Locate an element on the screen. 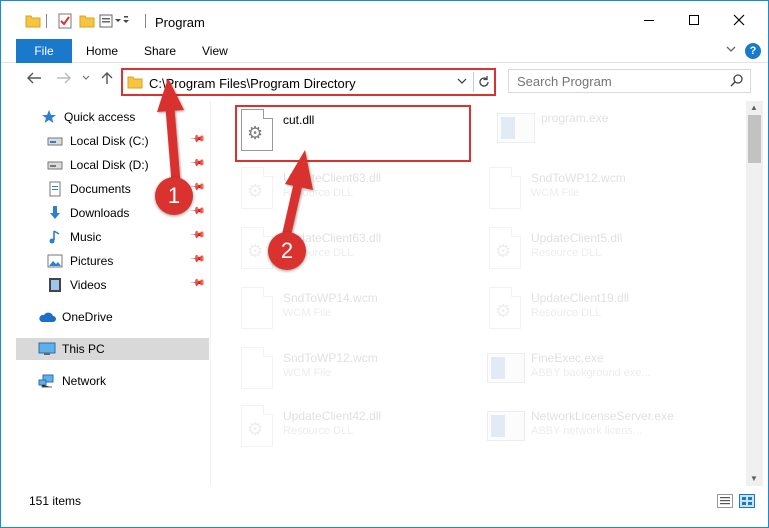 This screenshot has width=769, height=528. file-item: ⚙ UpdateClient19.dll Resource DLL is located at coordinates (605, 313).